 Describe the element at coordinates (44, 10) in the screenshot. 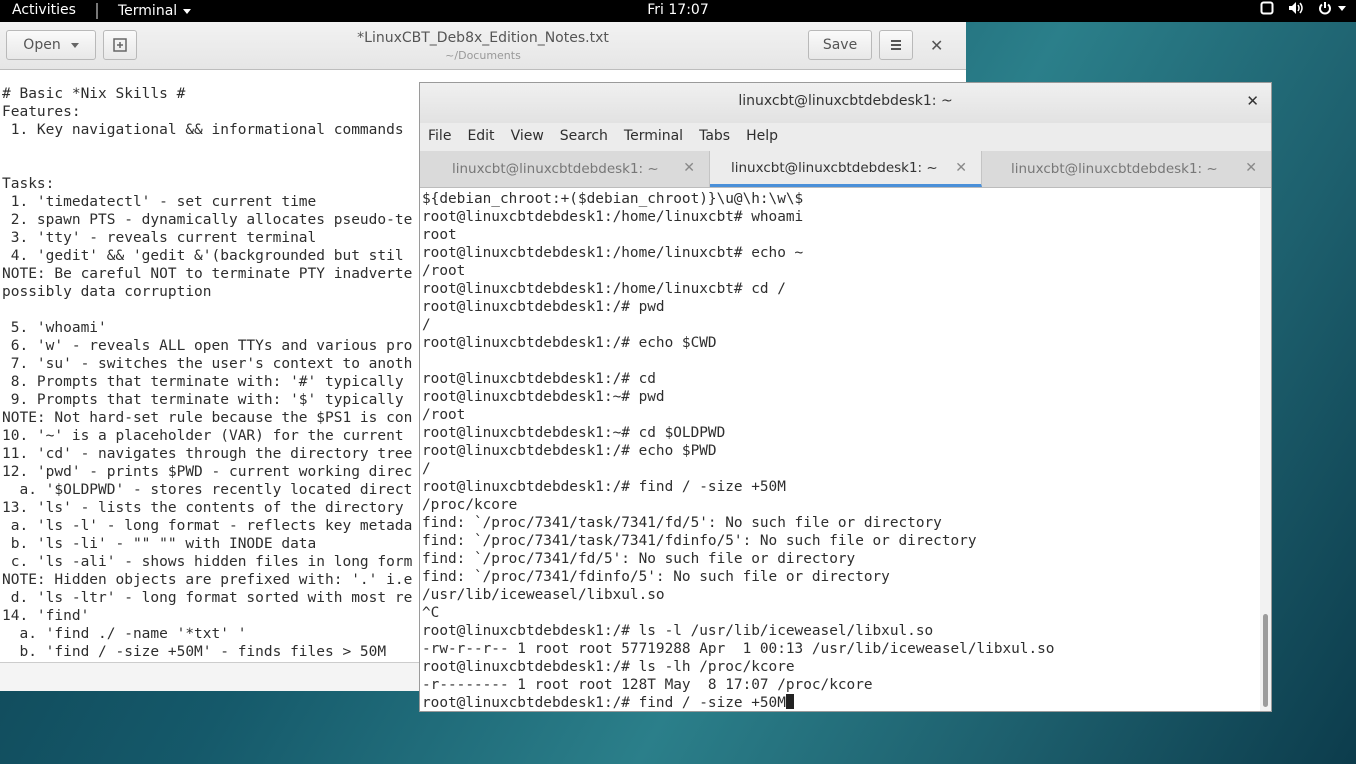

I see `activities-button: Activities` at that location.